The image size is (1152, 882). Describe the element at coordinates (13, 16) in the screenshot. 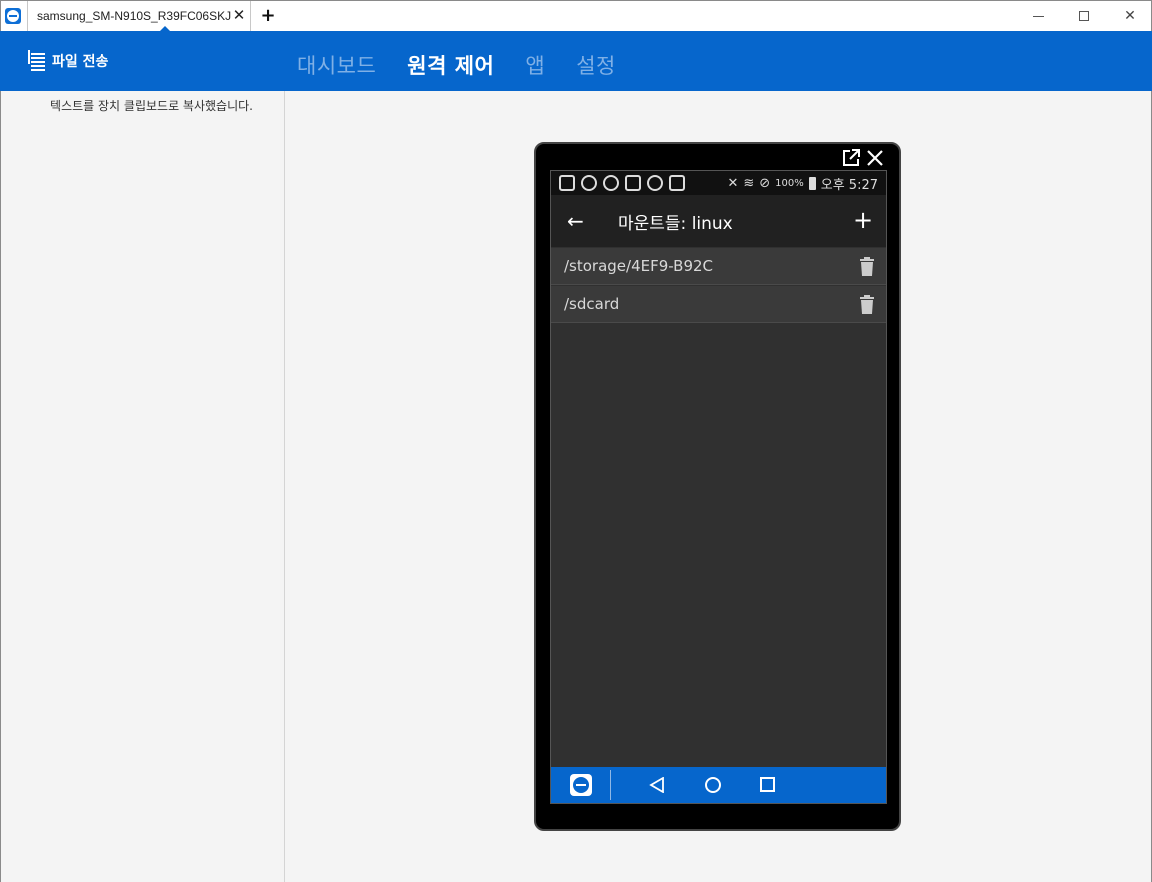

I see `teamviewer-logo-icon` at that location.